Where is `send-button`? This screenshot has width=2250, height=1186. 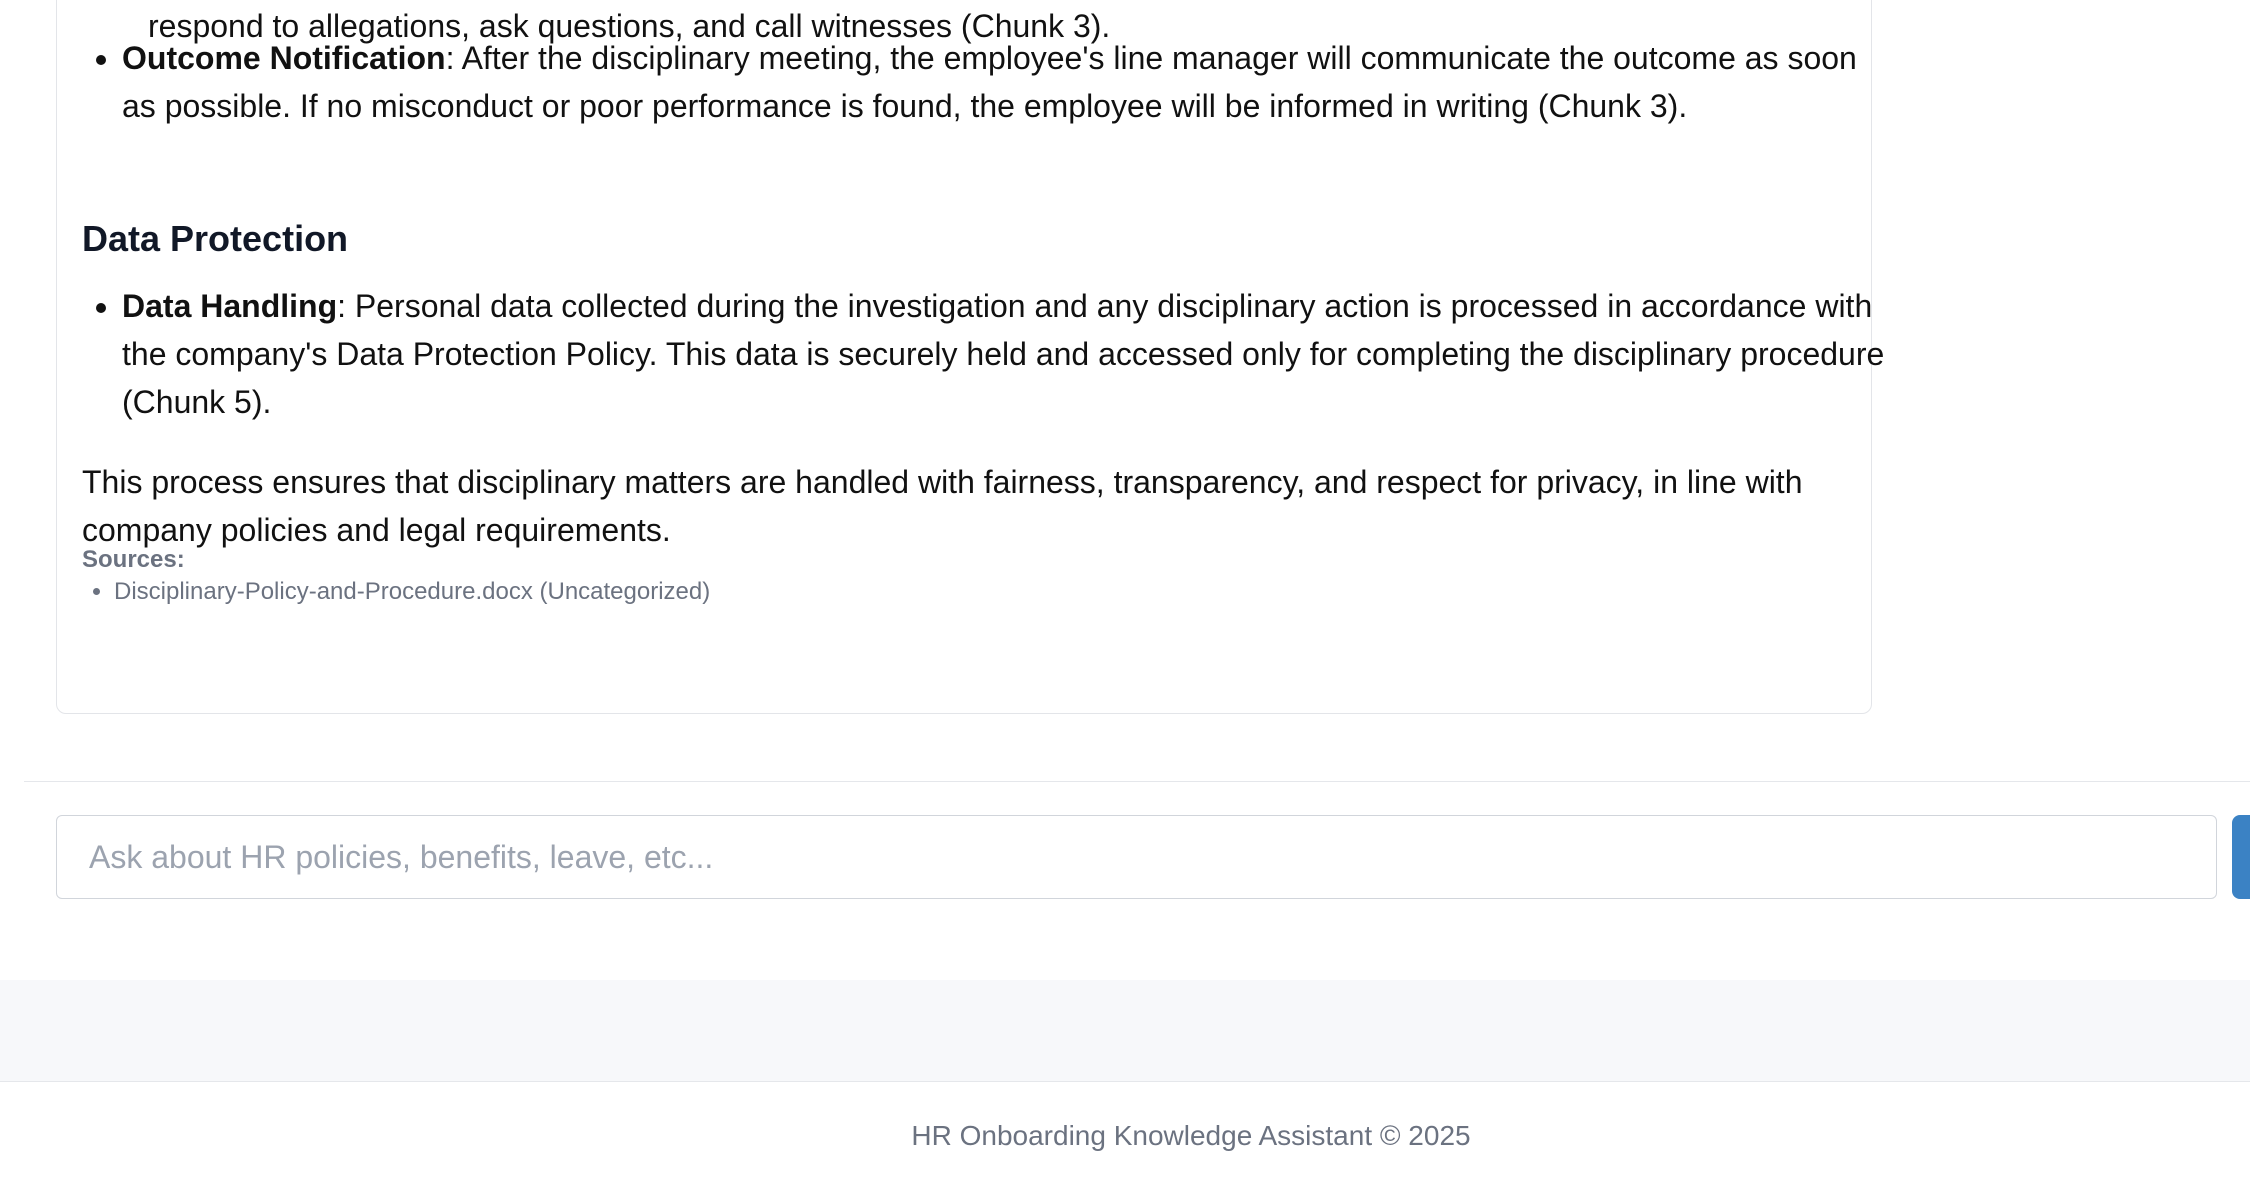 send-button is located at coordinates (2241, 857).